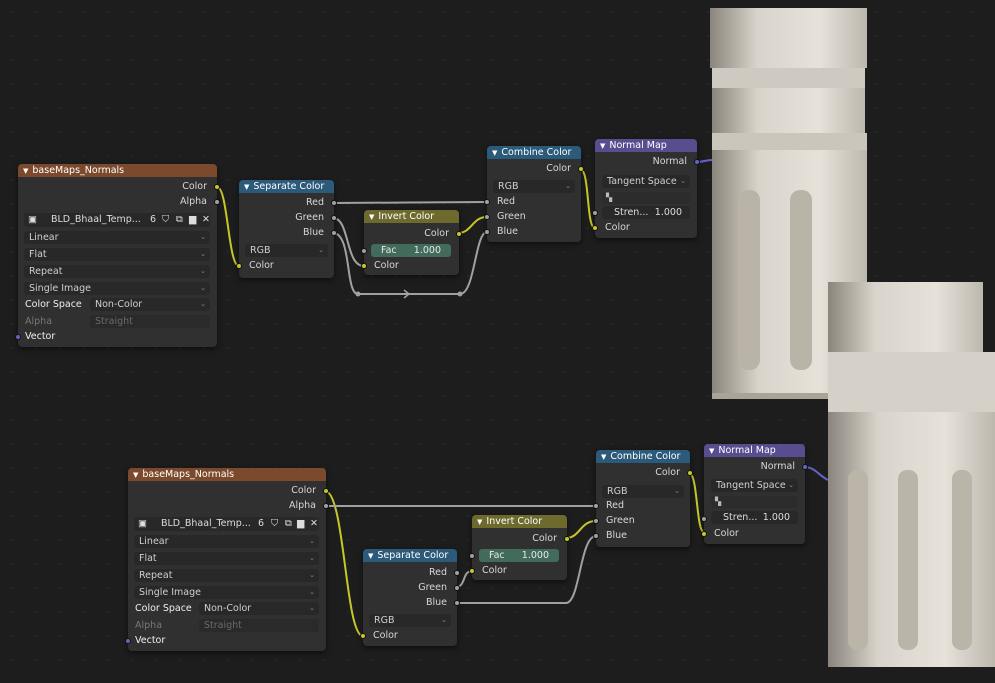 Image resolution: width=995 pixels, height=683 pixels. I want to click on image-icon: ▣, so click(142, 523).